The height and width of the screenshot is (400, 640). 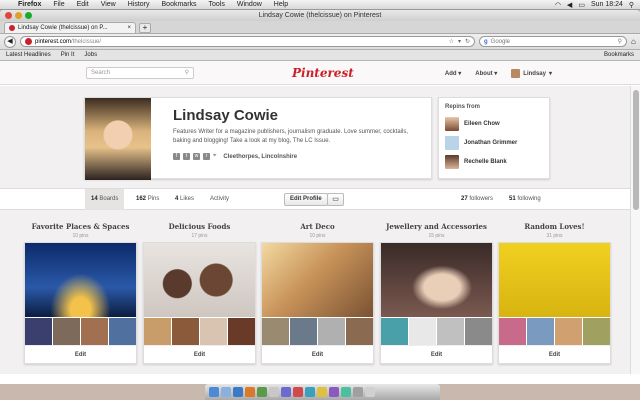 What do you see at coordinates (249, 4) in the screenshot?
I see `menu-window: Window` at bounding box center [249, 4].